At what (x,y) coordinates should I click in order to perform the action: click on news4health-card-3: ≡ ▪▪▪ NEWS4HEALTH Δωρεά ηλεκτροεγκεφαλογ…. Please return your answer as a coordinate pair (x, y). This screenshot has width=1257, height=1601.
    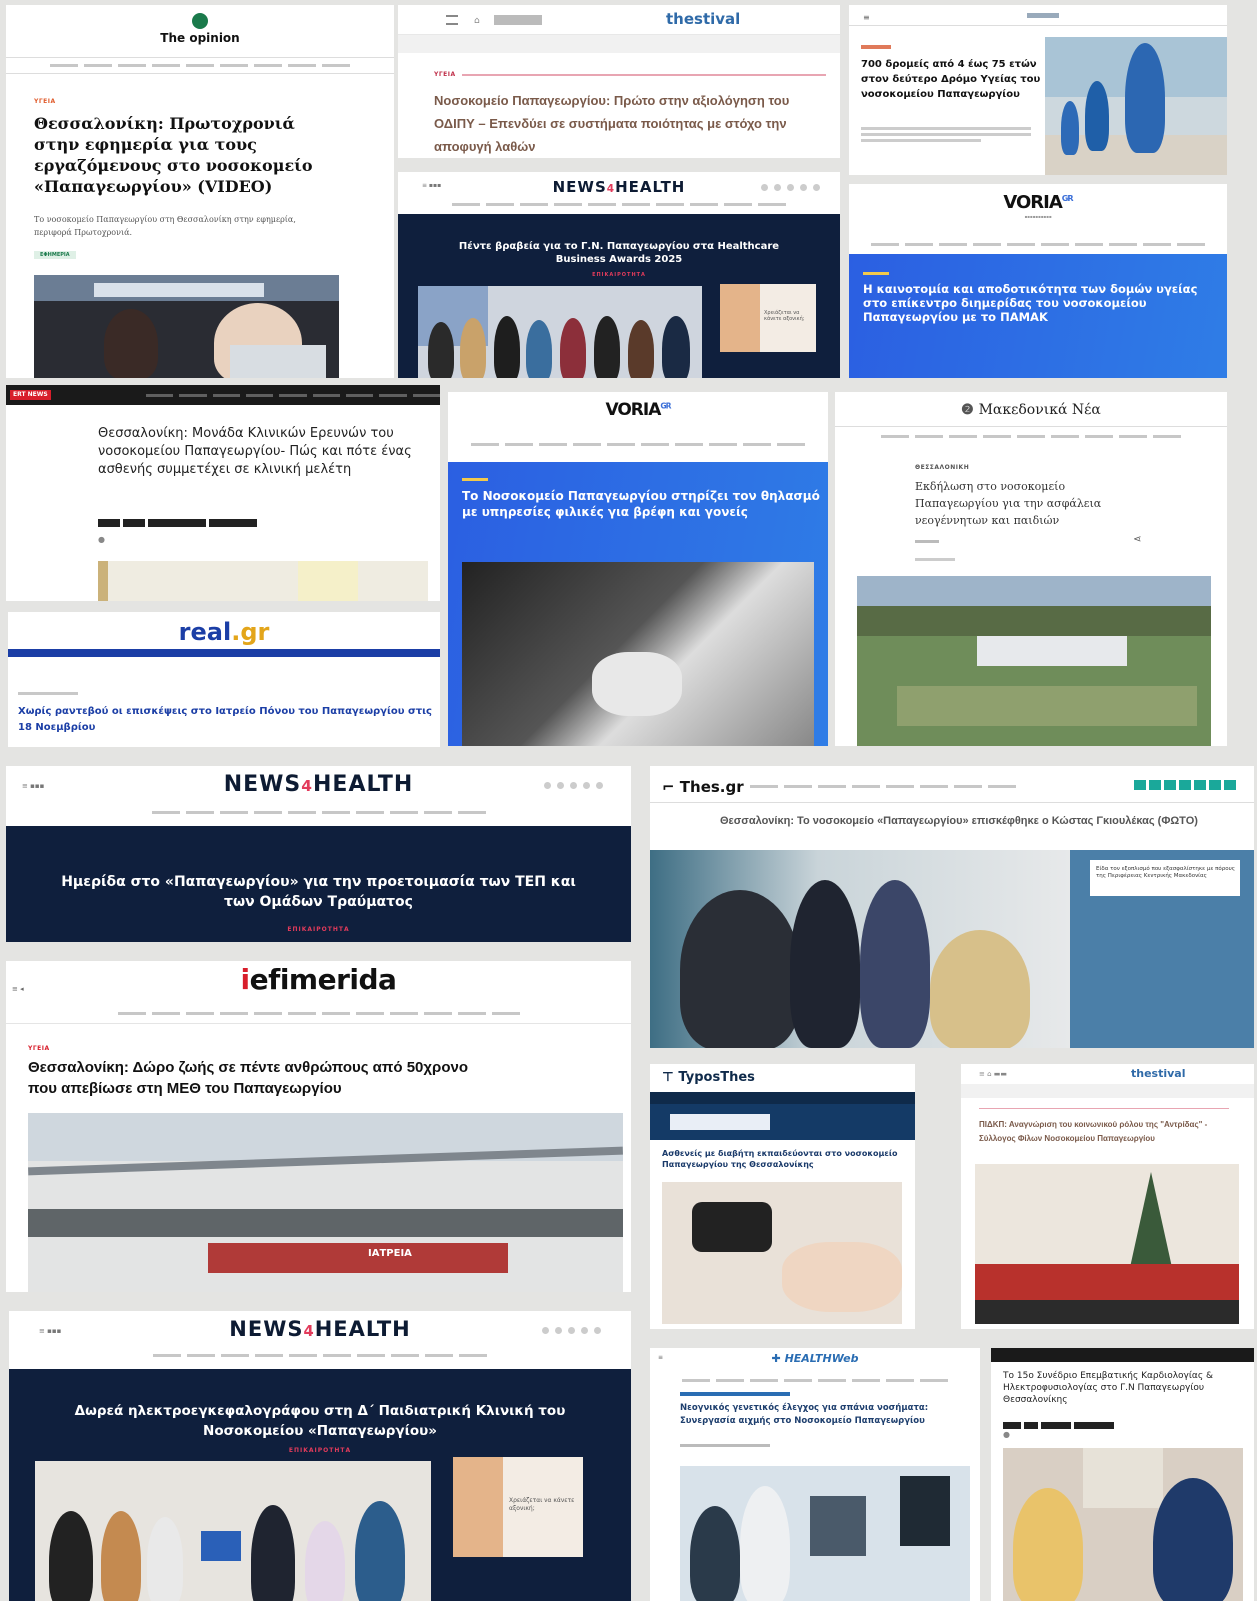
    Looking at the image, I should click on (320, 1456).